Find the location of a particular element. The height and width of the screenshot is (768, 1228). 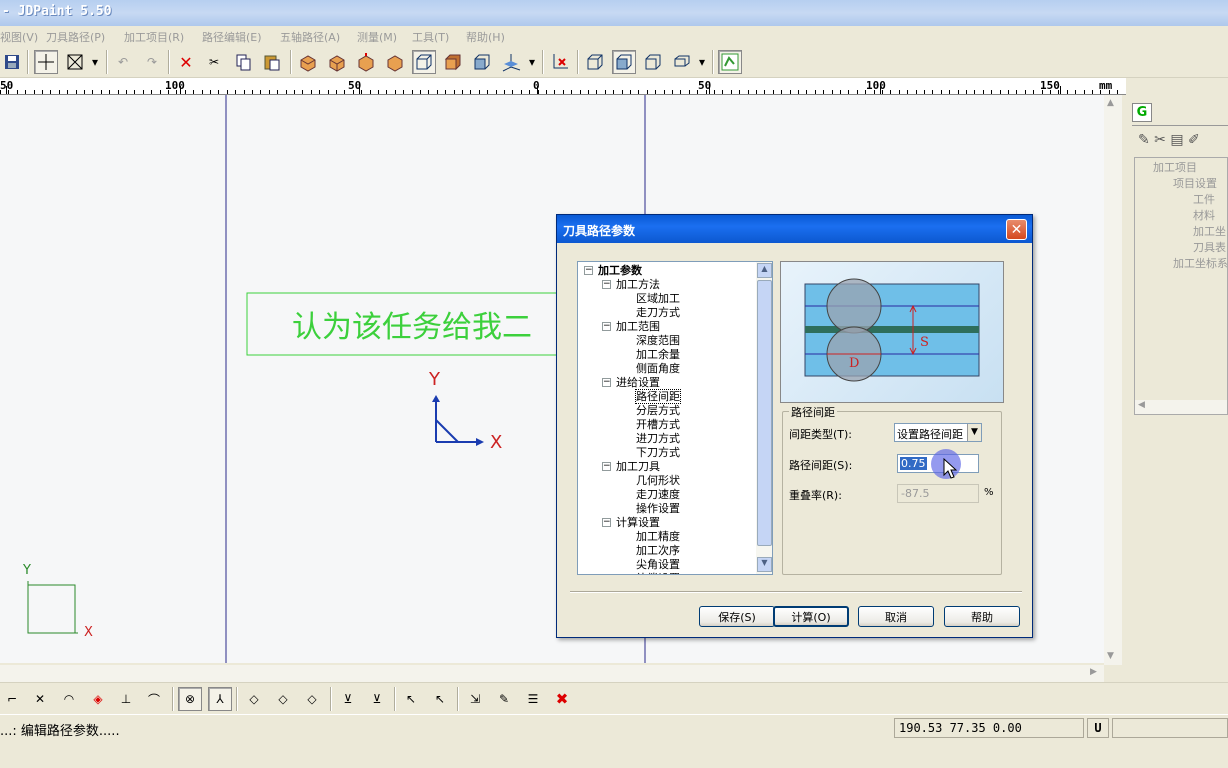

tree-item: 进刀方式 is located at coordinates (658, 438).